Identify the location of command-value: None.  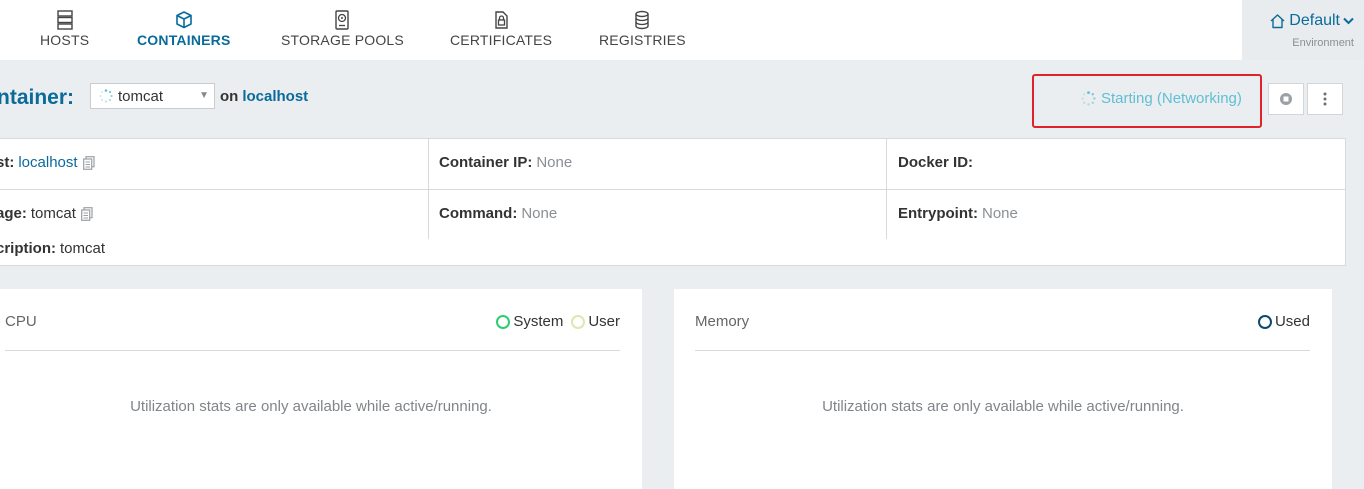
(539, 213).